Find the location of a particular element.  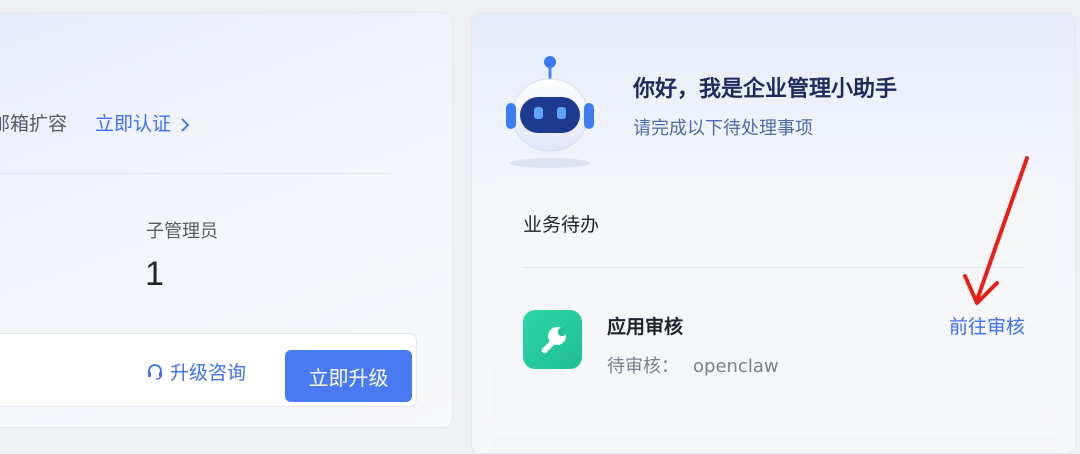

upgrade-bar: 升级咨询 立即升级 is located at coordinates (208, 370).